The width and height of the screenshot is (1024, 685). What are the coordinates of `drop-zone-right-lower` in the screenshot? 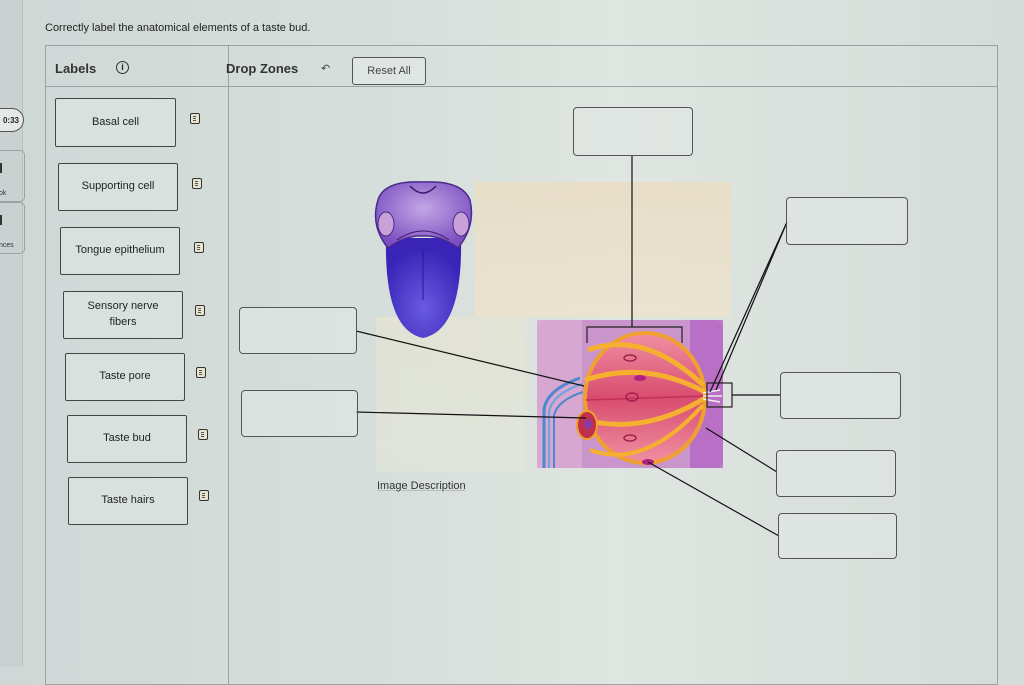 It's located at (836, 473).